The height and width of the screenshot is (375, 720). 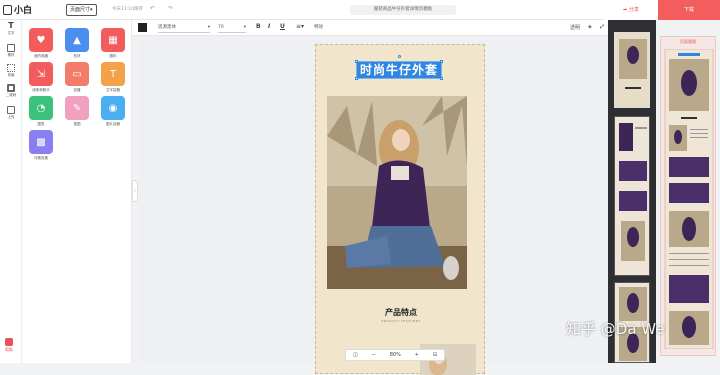 I want to click on tile-containers: ▭ 容器, so click(x=77, y=77).